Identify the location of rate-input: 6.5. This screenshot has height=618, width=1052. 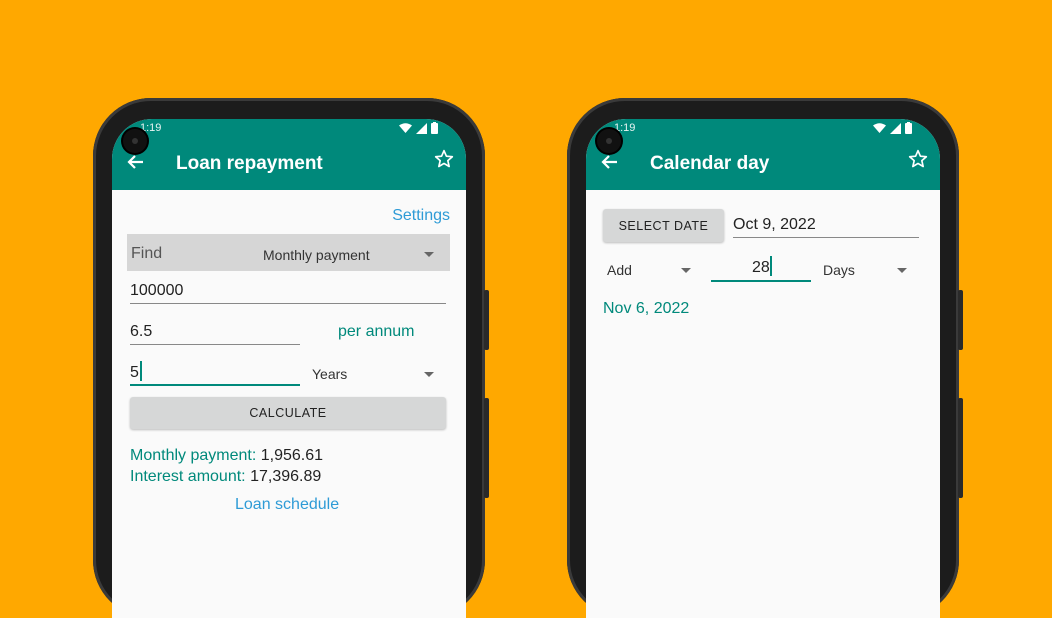
(141, 332).